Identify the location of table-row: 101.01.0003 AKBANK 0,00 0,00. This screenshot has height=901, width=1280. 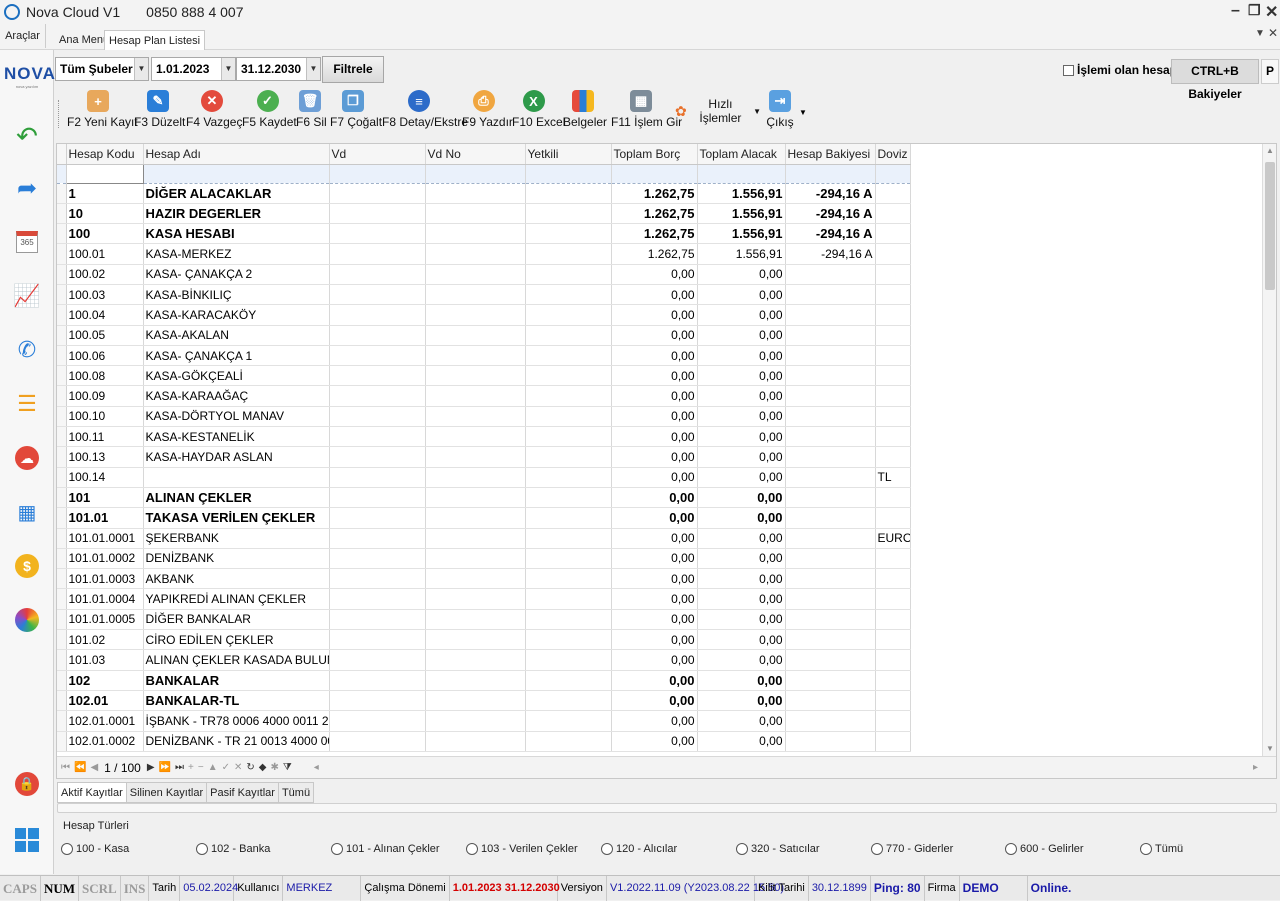
(484, 579).